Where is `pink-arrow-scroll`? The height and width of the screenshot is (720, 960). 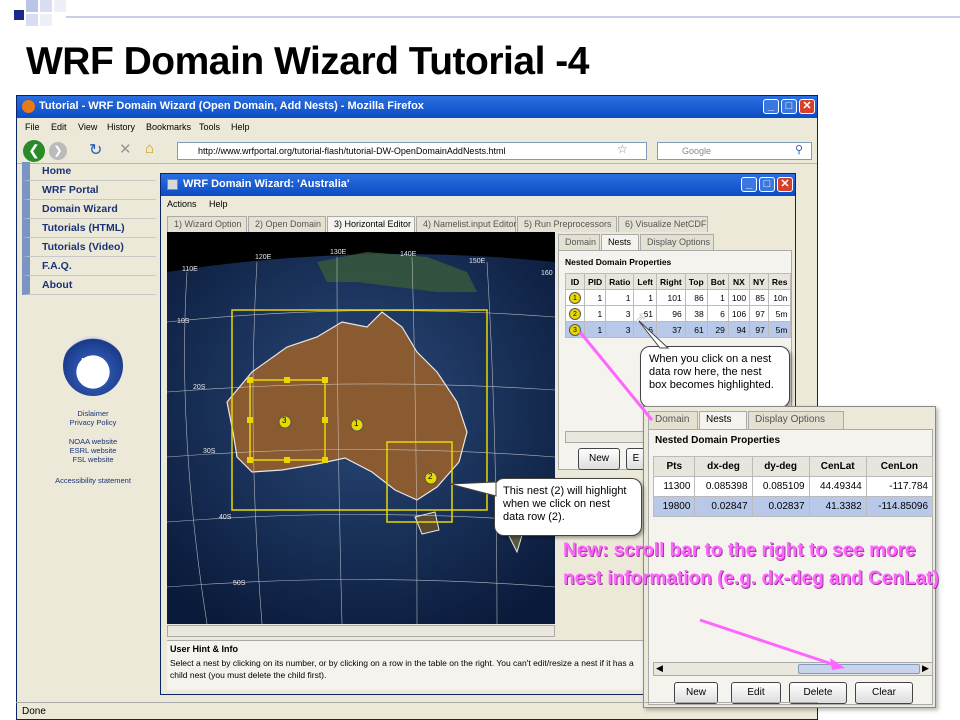 pink-arrow-scroll is located at coordinates (769, 643).